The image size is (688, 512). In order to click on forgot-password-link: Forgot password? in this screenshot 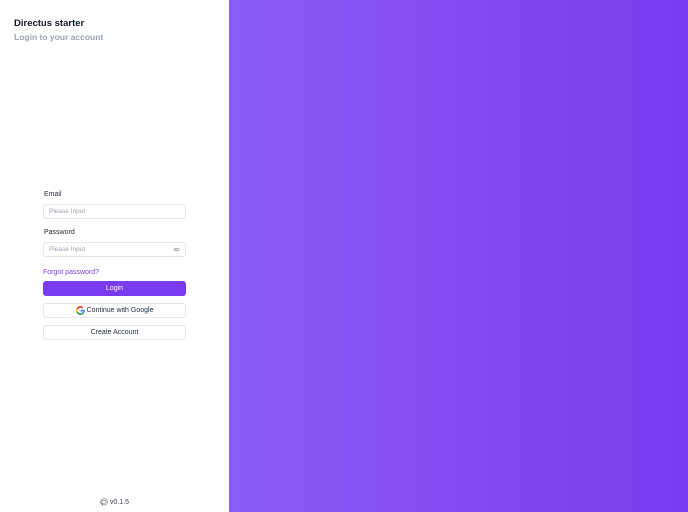, I will do `click(114, 273)`.